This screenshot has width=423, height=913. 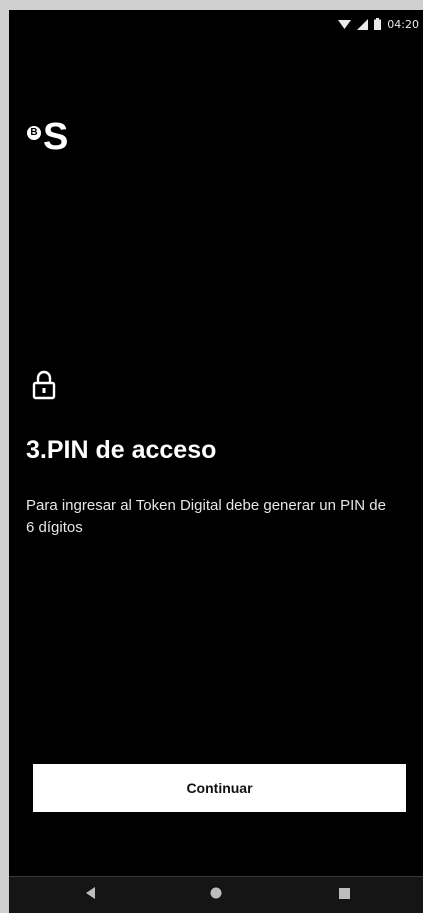 I want to click on recents-icon, so click(x=344, y=895).